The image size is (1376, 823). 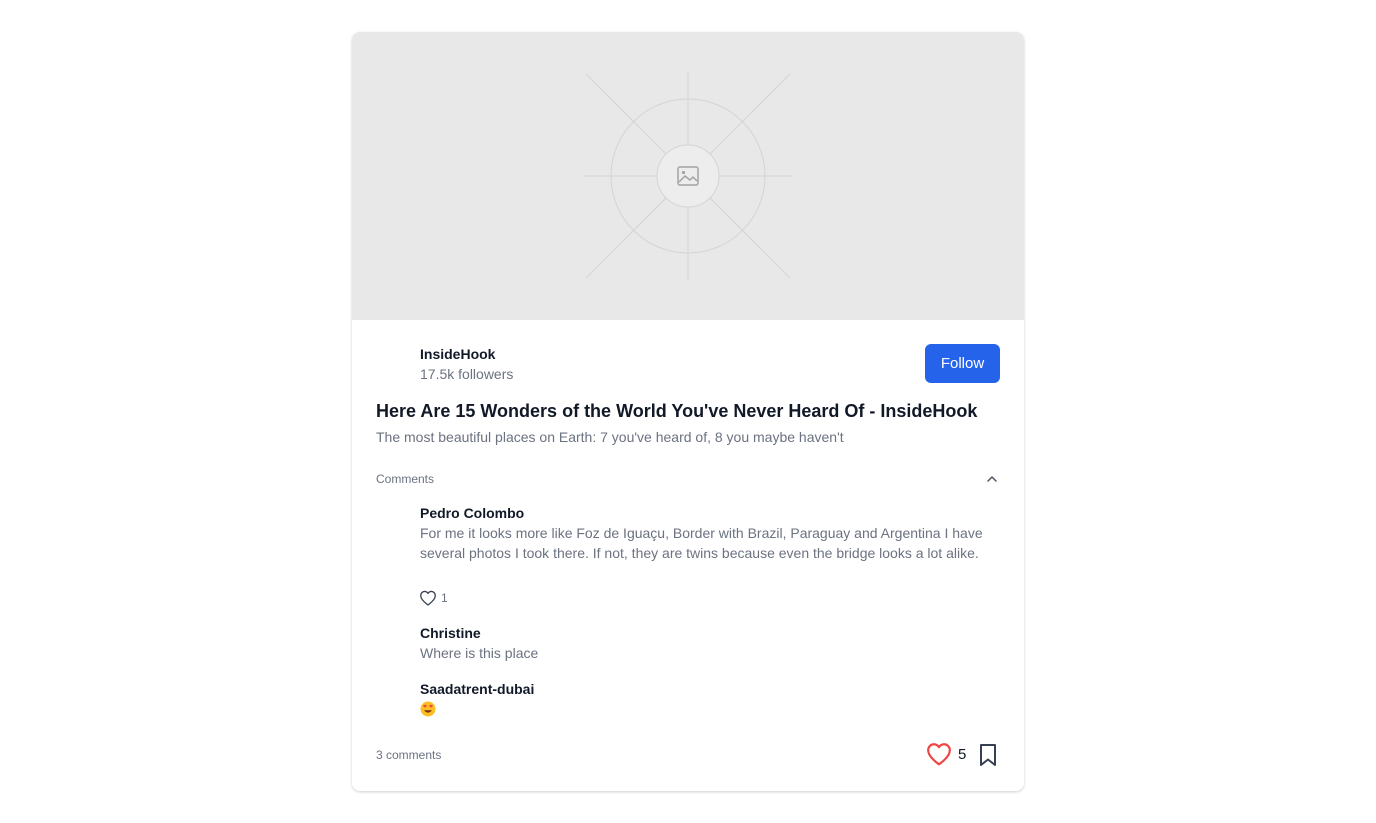 I want to click on chevron-up-icon, so click(x=992, y=479).